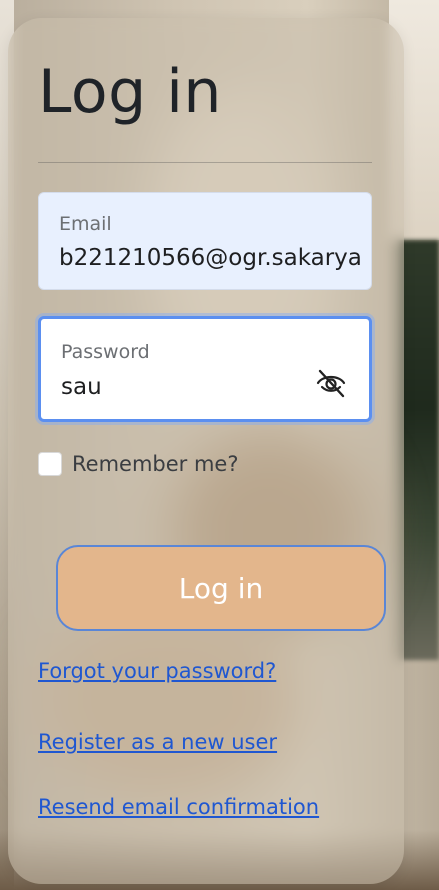  What do you see at coordinates (130, 92) in the screenshot?
I see `page-title: Log in` at bounding box center [130, 92].